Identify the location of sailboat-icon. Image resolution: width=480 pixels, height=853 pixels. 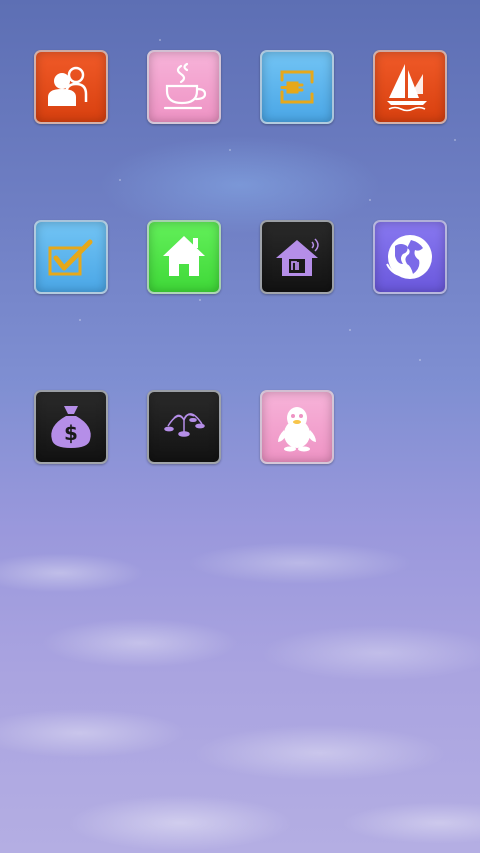
(410, 87).